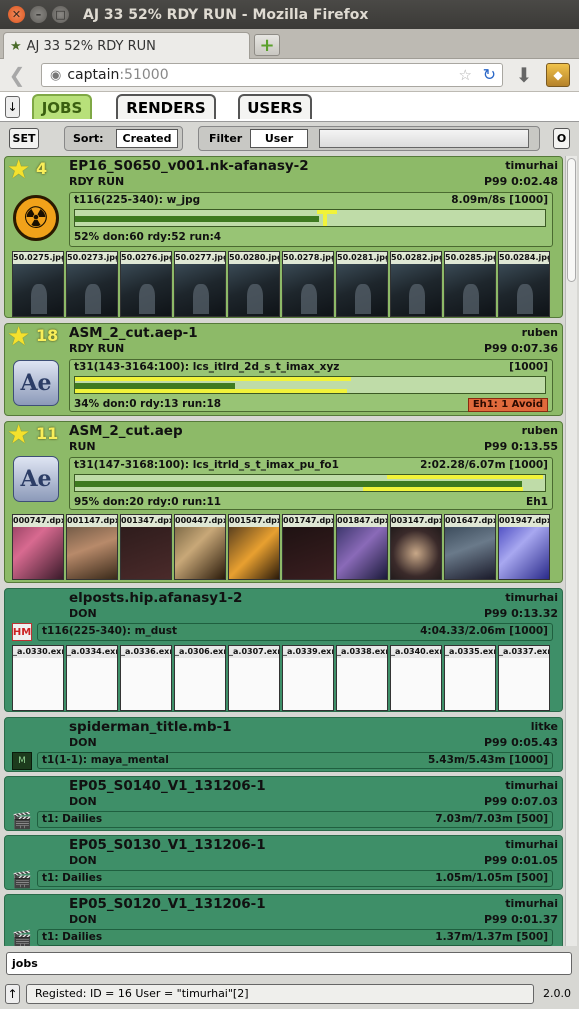  Describe the element at coordinates (362, 284) in the screenshot. I see `thumbnail: 50.0281.jpg` at that location.